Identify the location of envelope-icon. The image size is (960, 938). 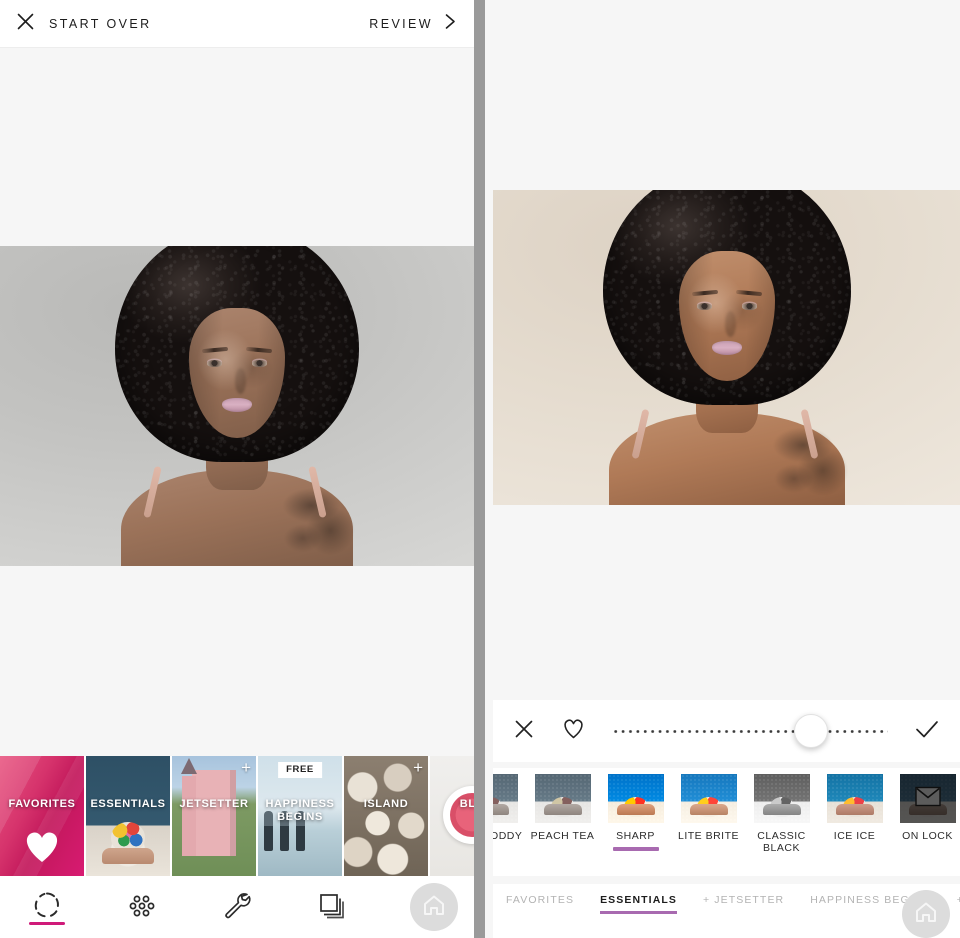
(927, 798).